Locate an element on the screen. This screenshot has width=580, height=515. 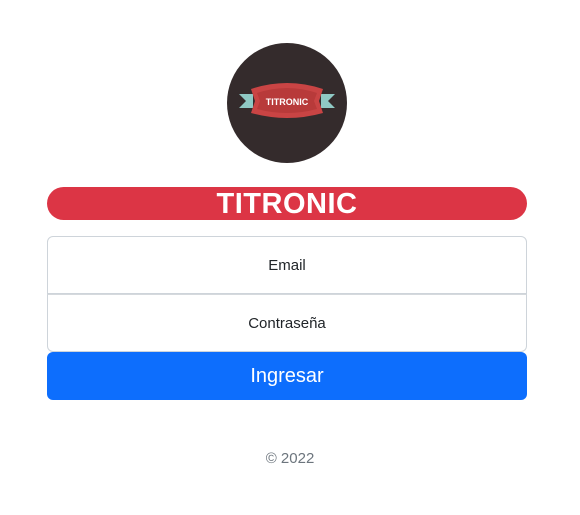
password-field is located at coordinates (287, 323).